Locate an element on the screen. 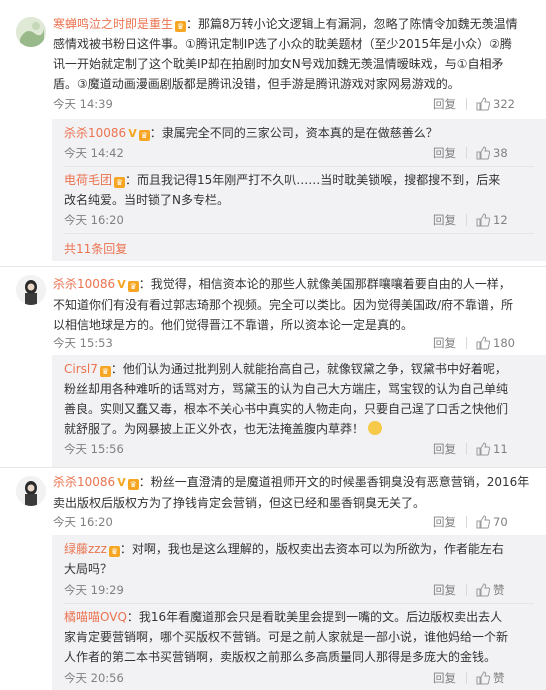 The height and width of the screenshot is (690, 546). comment-line: ：那篇8万转小论文逻辑上有漏洞，忽略了陈情令加魏无羡温情 is located at coordinates (352, 24).